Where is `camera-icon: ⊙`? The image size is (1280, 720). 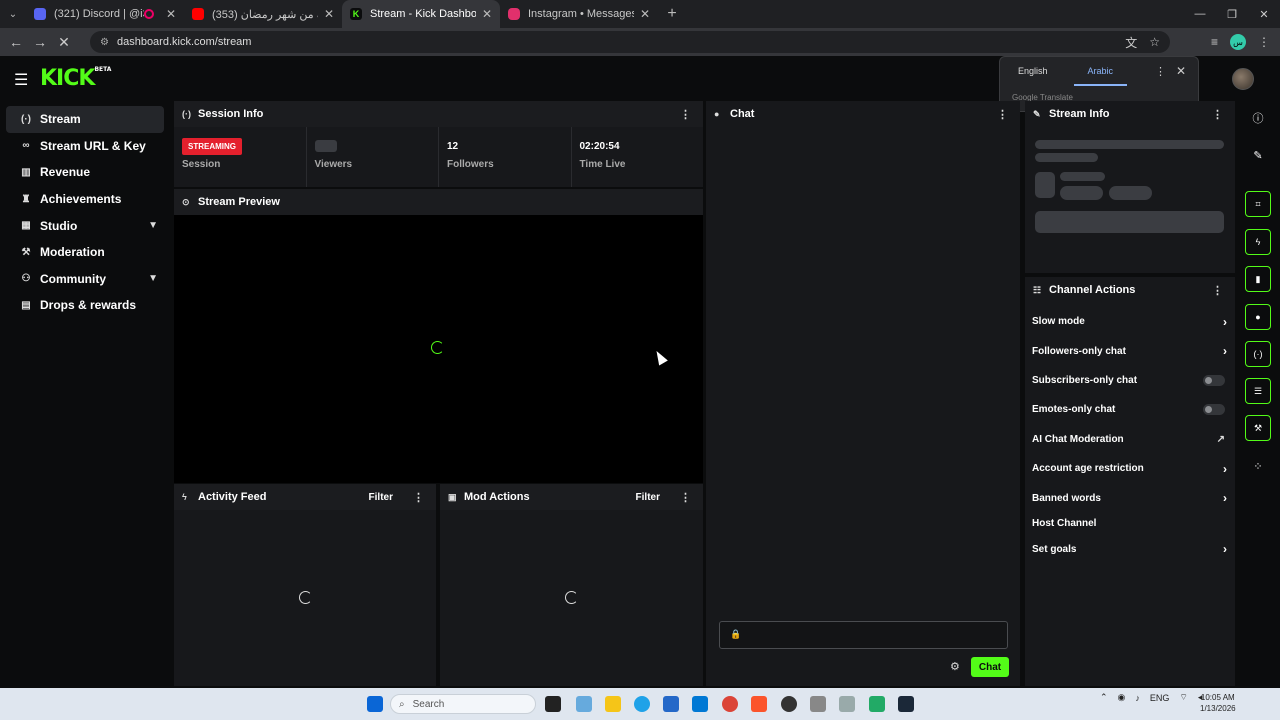
camera-icon: ⊙ is located at coordinates (186, 201).